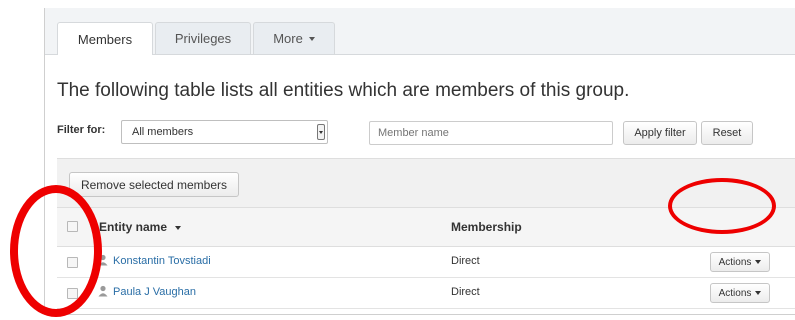 Image resolution: width=795 pixels, height=320 pixels. I want to click on tab-privileges-label: Privileges, so click(203, 38).